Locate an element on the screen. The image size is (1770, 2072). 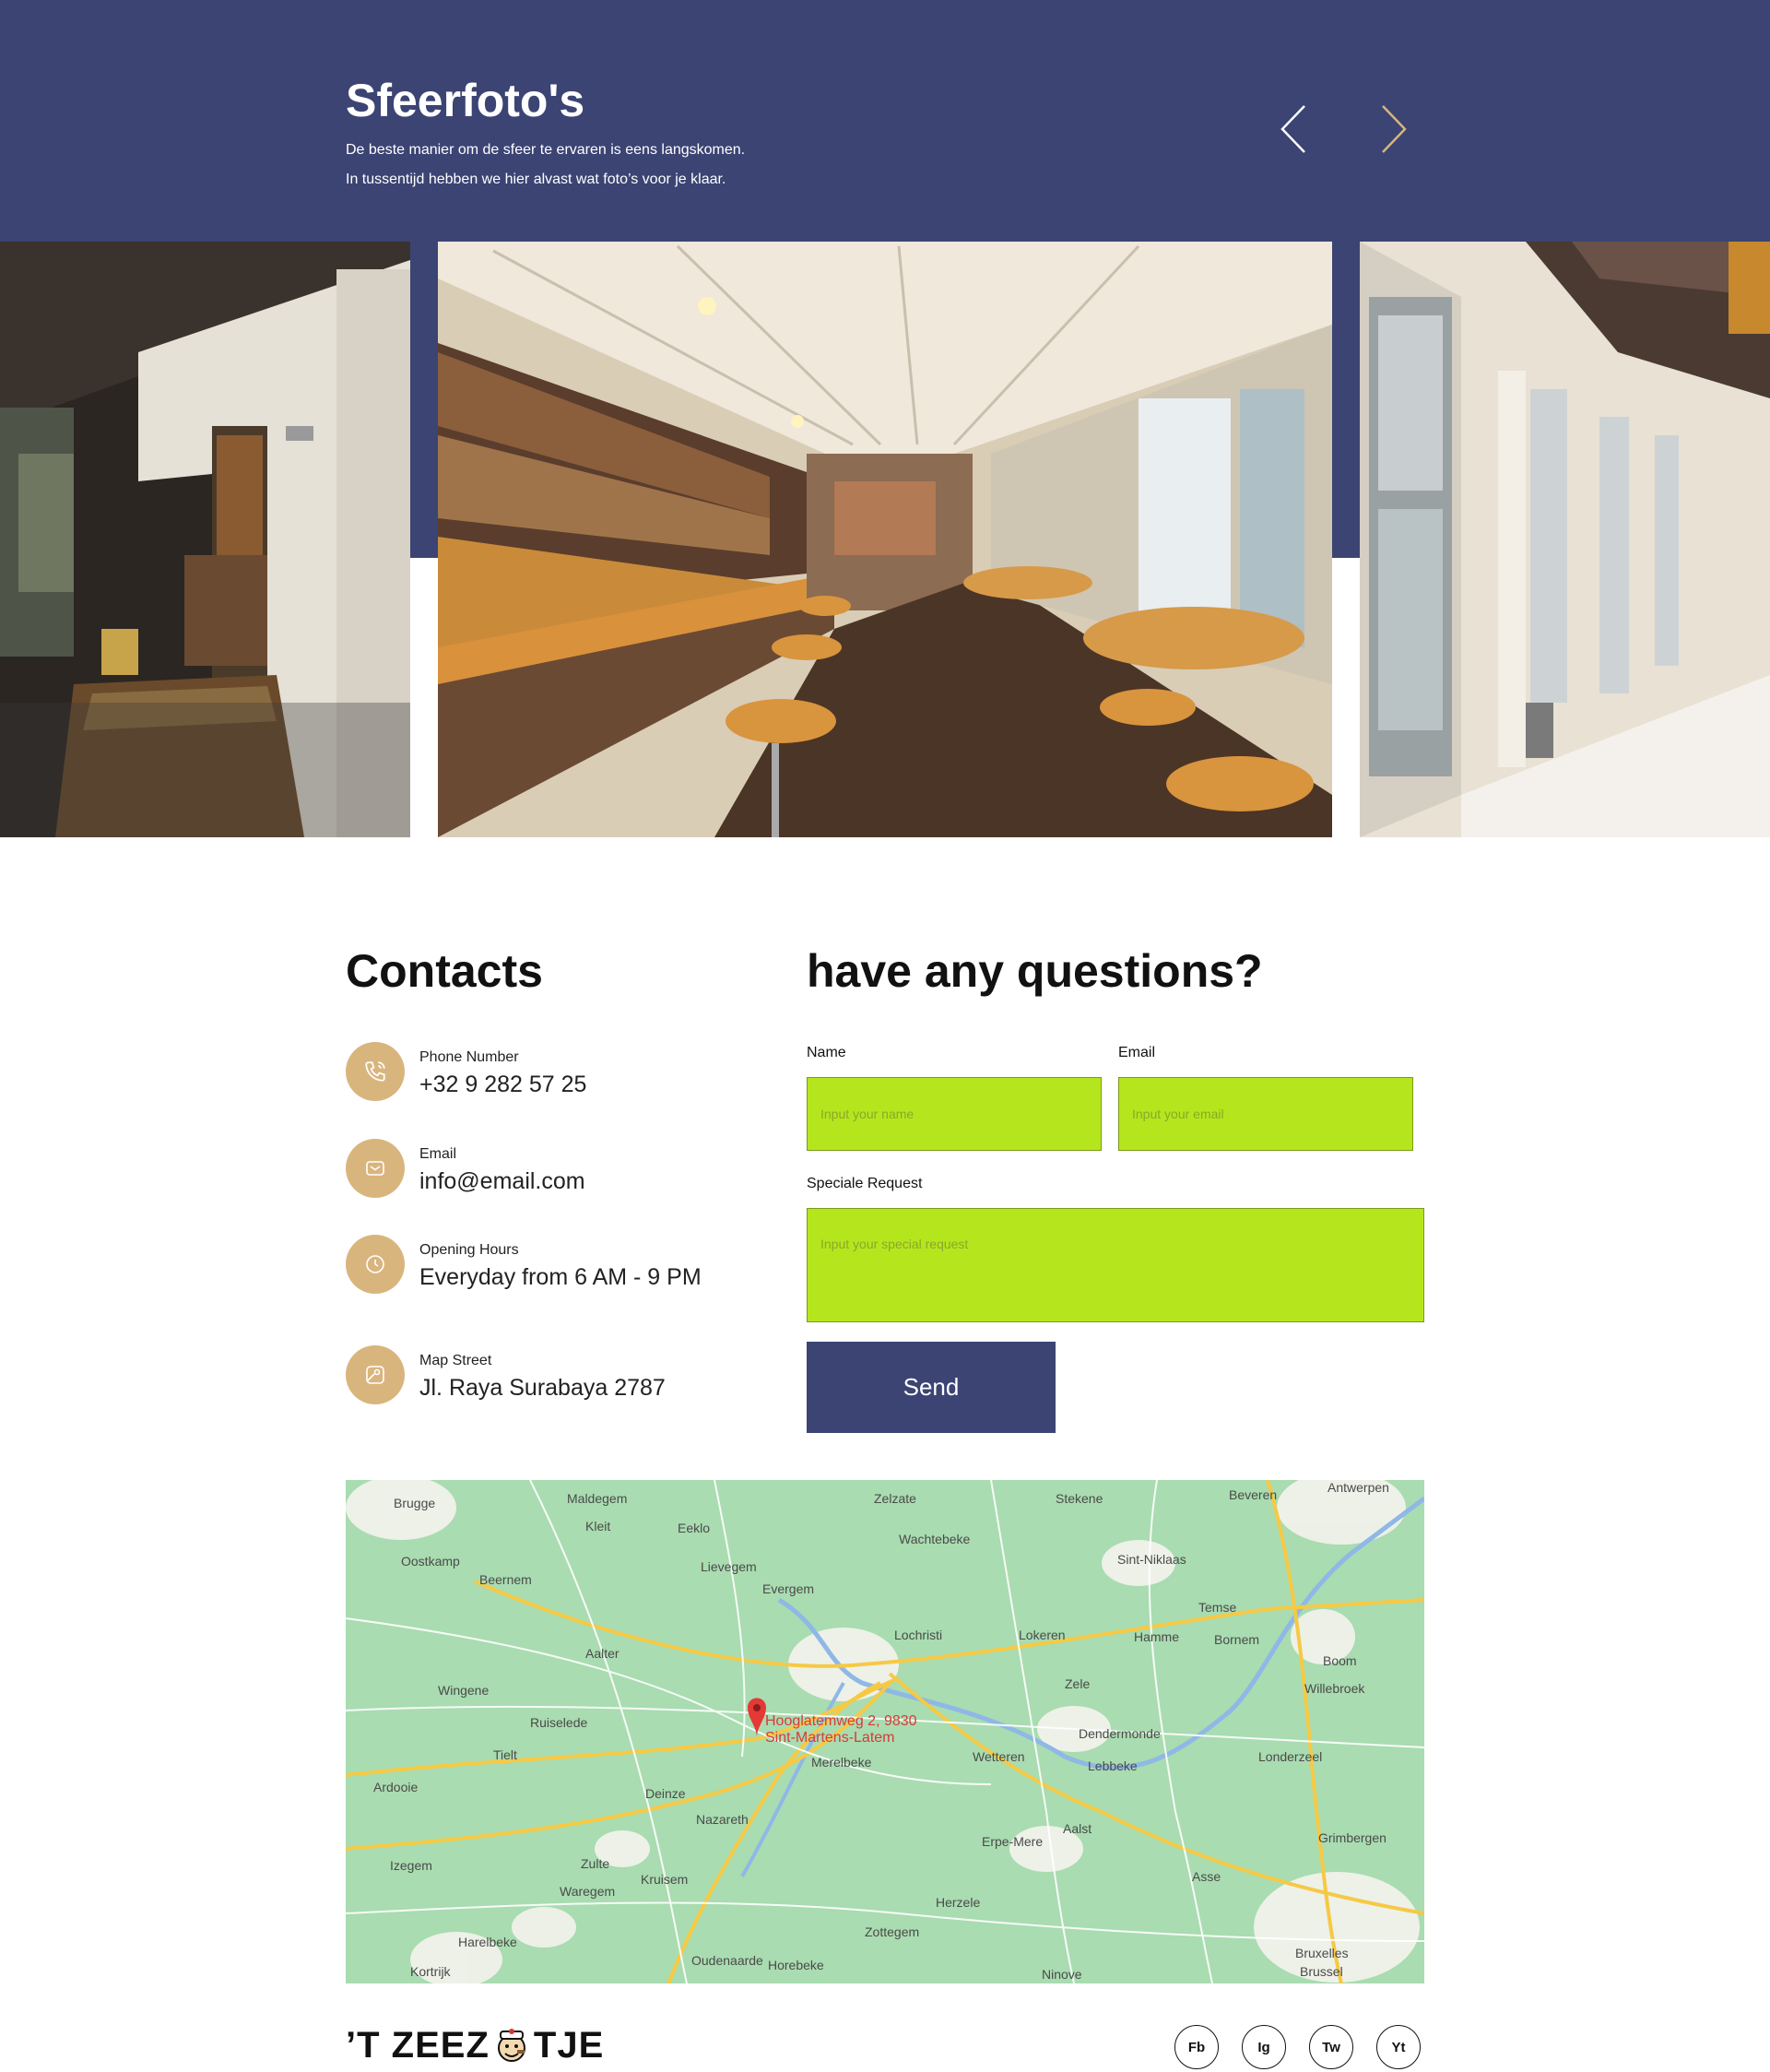
map-place: Kruisem is located at coordinates (665, 1879).